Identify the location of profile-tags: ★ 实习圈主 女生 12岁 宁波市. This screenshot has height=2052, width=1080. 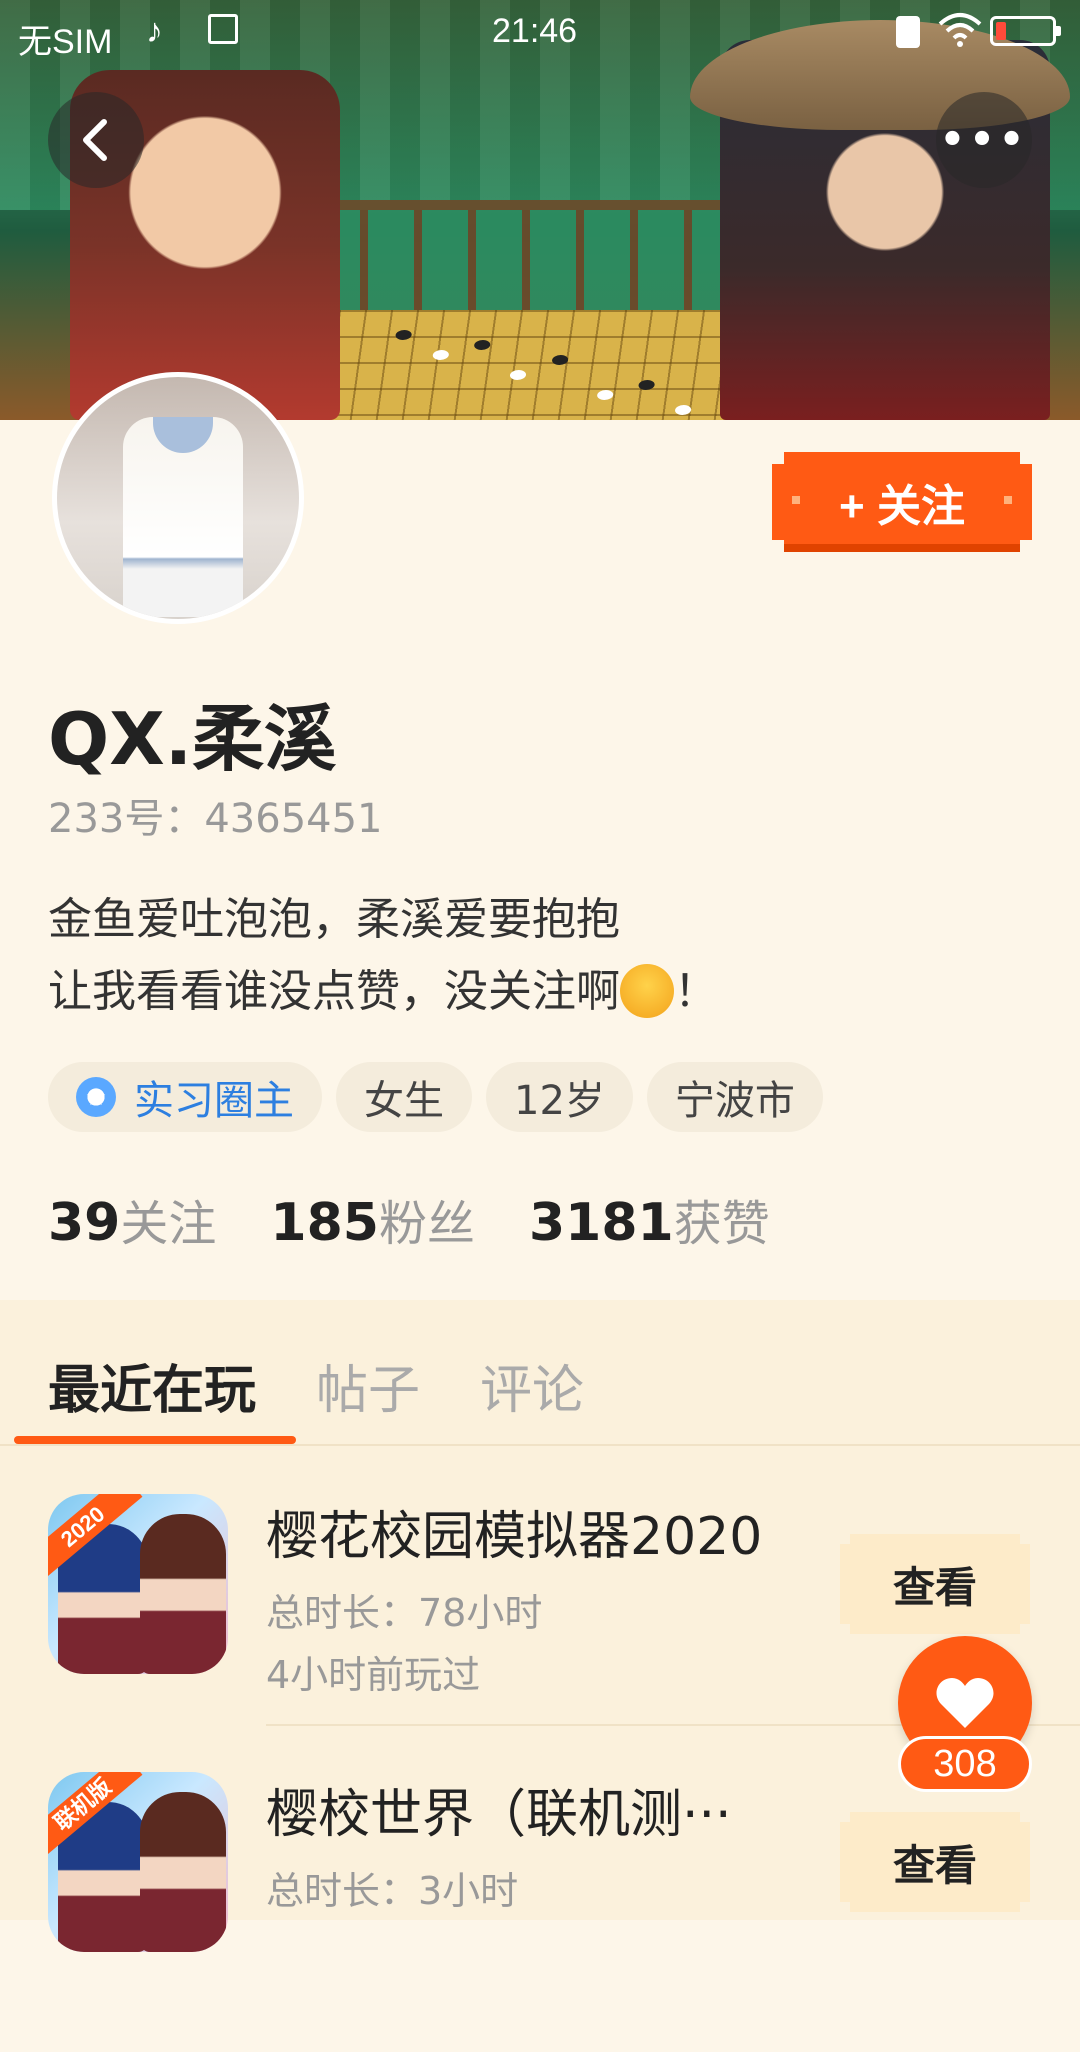
(435, 1097).